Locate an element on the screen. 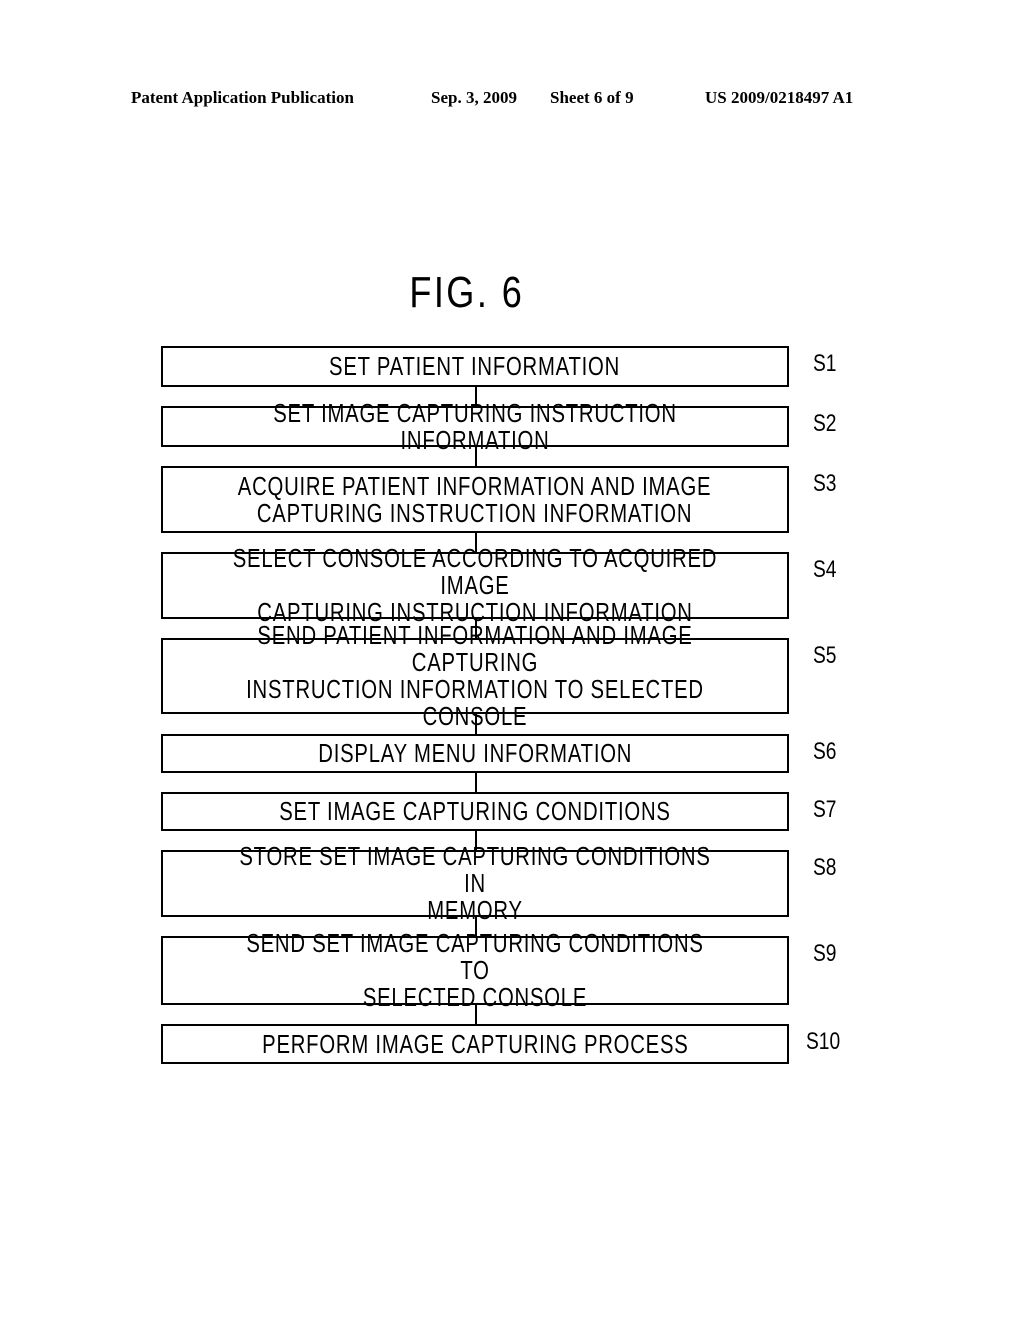 The height and width of the screenshot is (1320, 1024). publication-label: Patent Application Publication is located at coordinates (242, 97).